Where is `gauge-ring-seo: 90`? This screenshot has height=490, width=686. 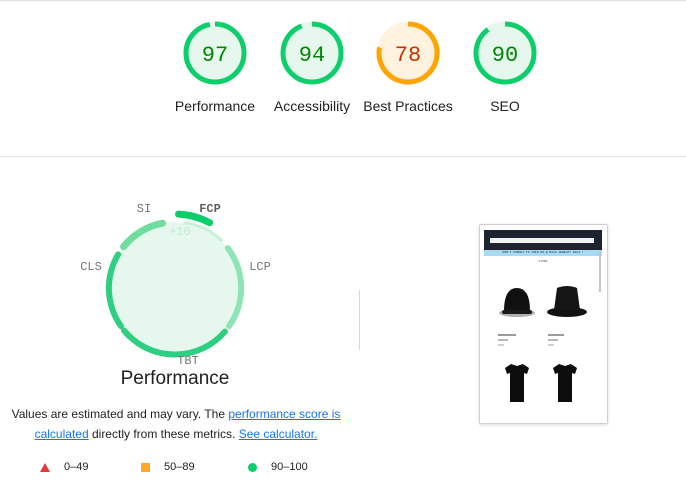
gauge-ring-seo: 90 is located at coordinates (505, 53).